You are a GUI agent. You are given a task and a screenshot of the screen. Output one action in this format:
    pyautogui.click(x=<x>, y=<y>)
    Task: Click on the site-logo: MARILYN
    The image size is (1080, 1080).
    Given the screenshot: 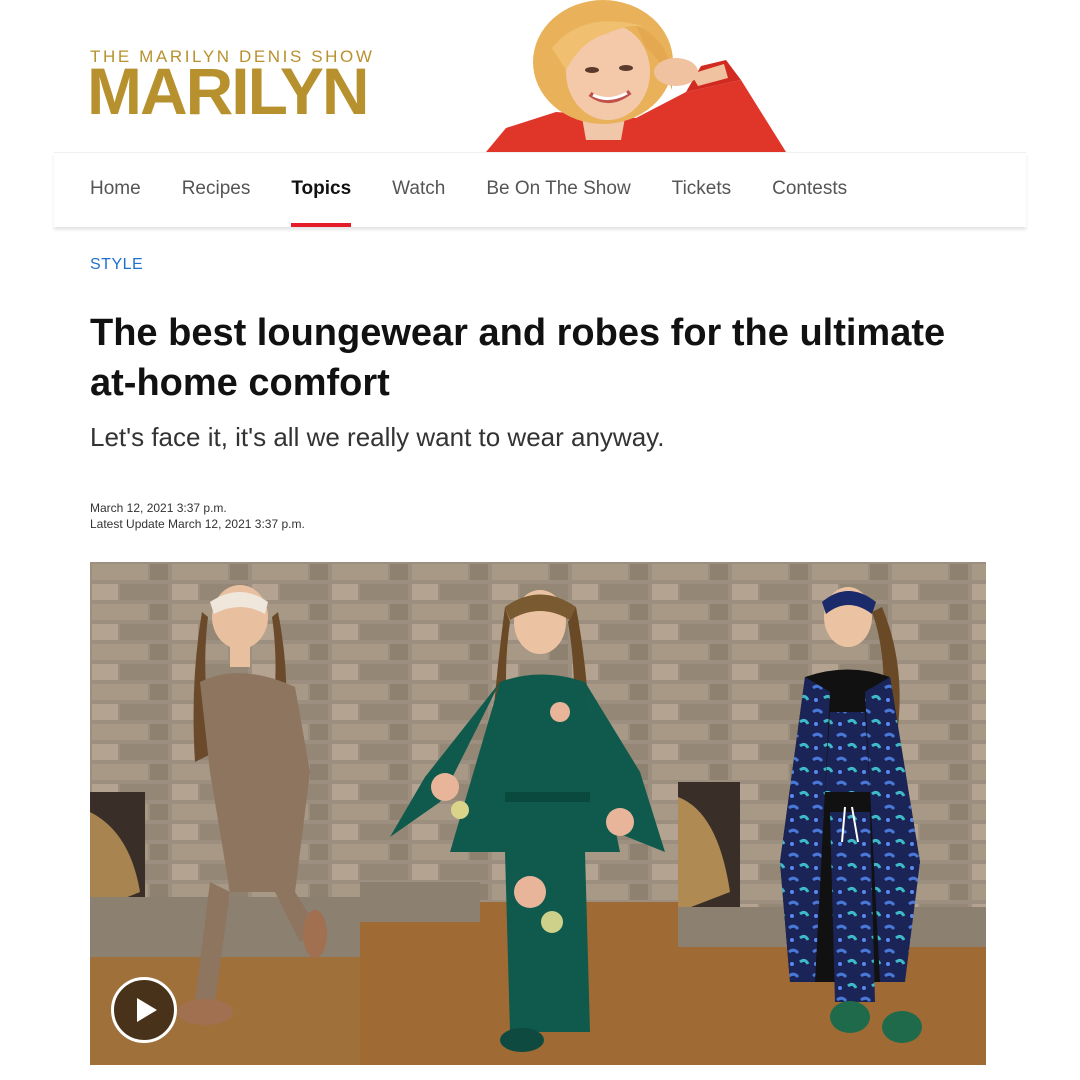 What is the action you would take?
    pyautogui.click(x=228, y=91)
    